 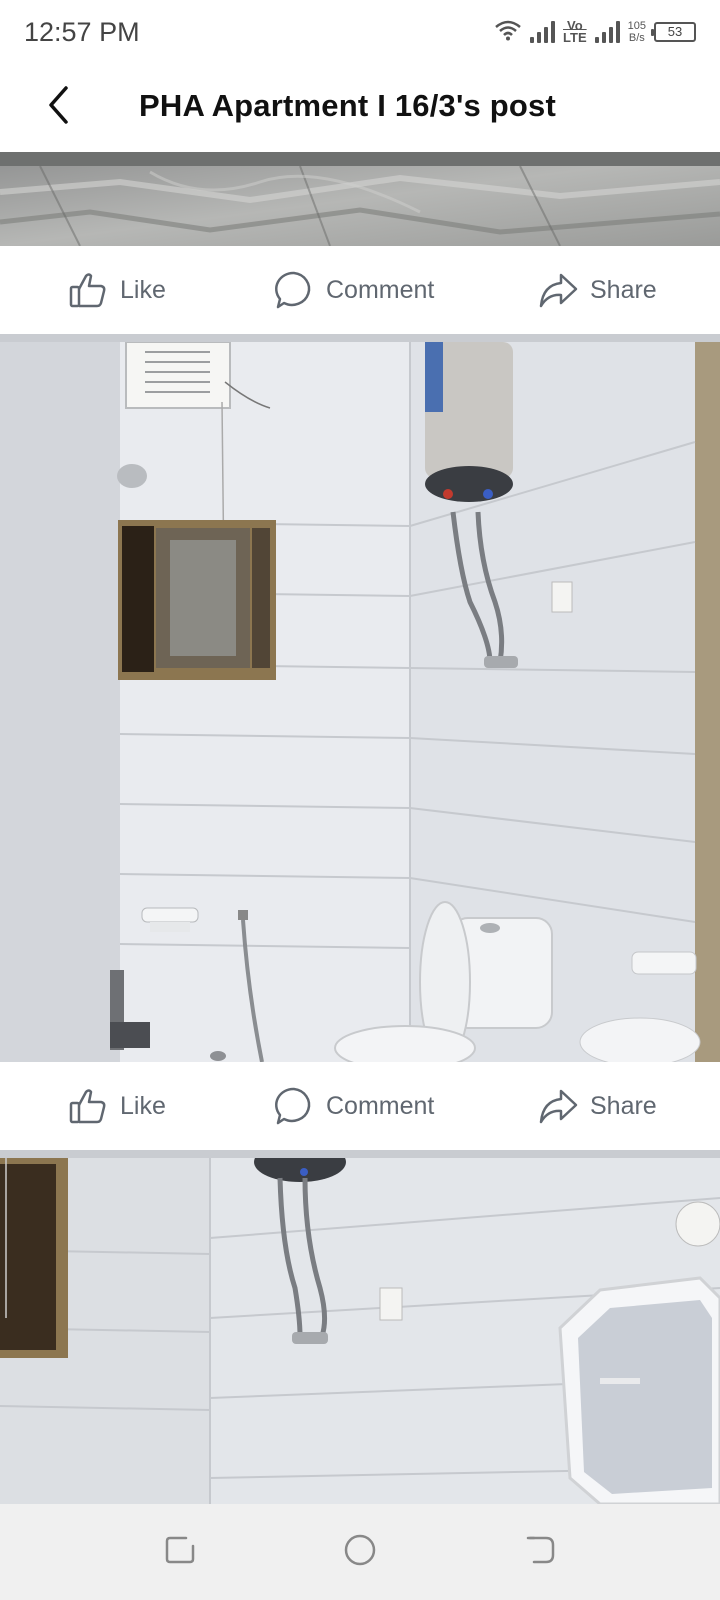 I want to click on nav-back-button, so click(x=540, y=1552).